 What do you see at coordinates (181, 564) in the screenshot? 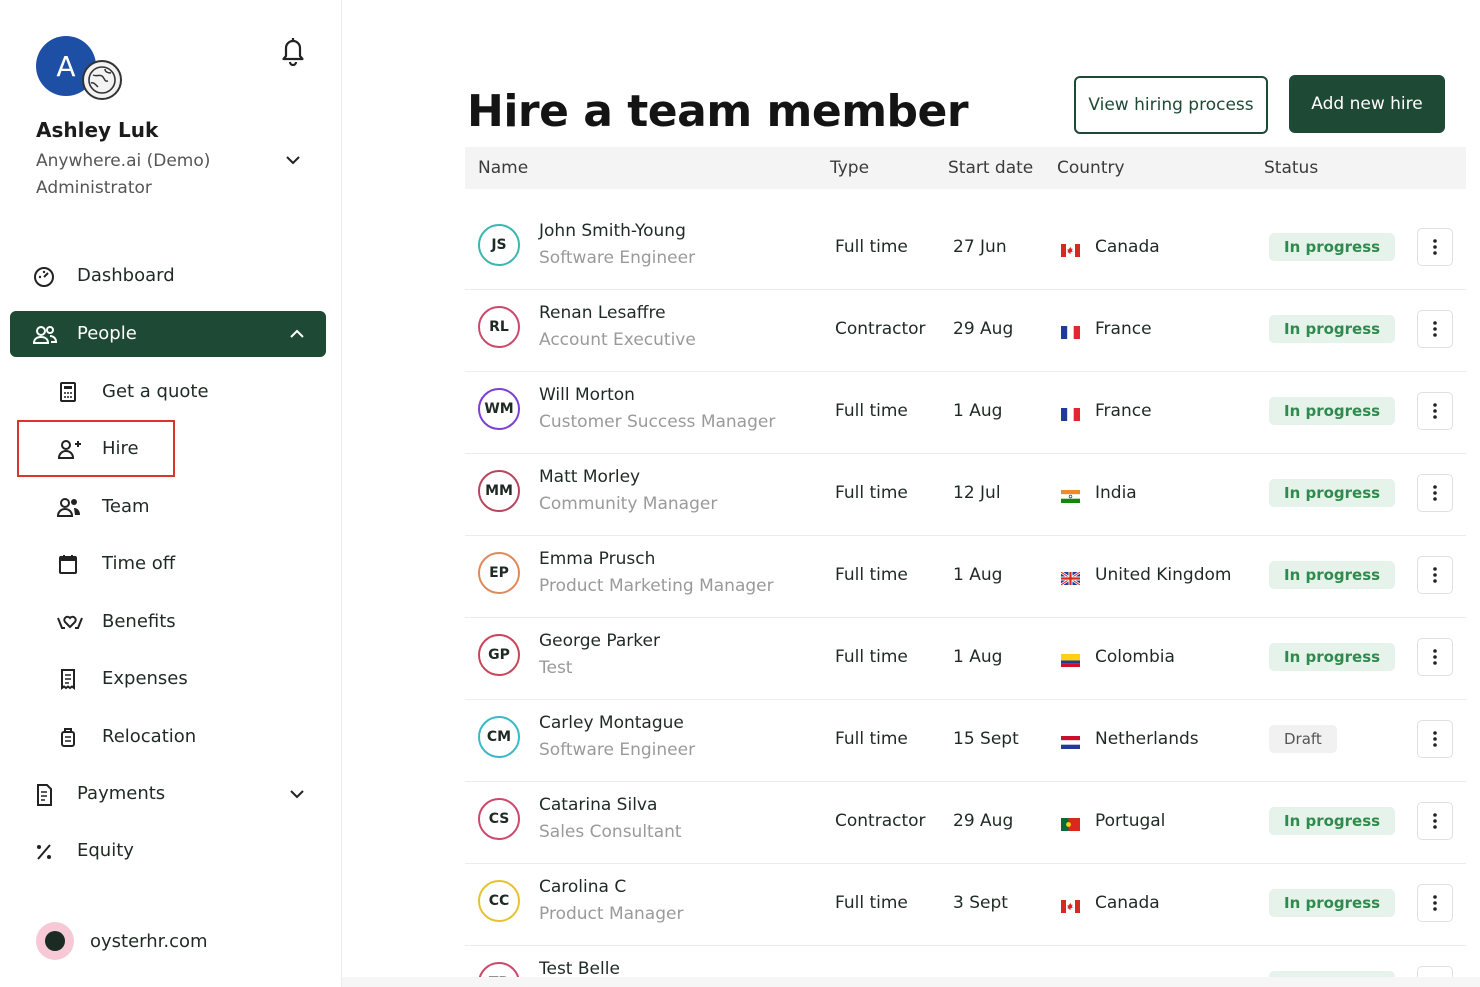
I see `sidebar-item-time-off: Time off` at bounding box center [181, 564].